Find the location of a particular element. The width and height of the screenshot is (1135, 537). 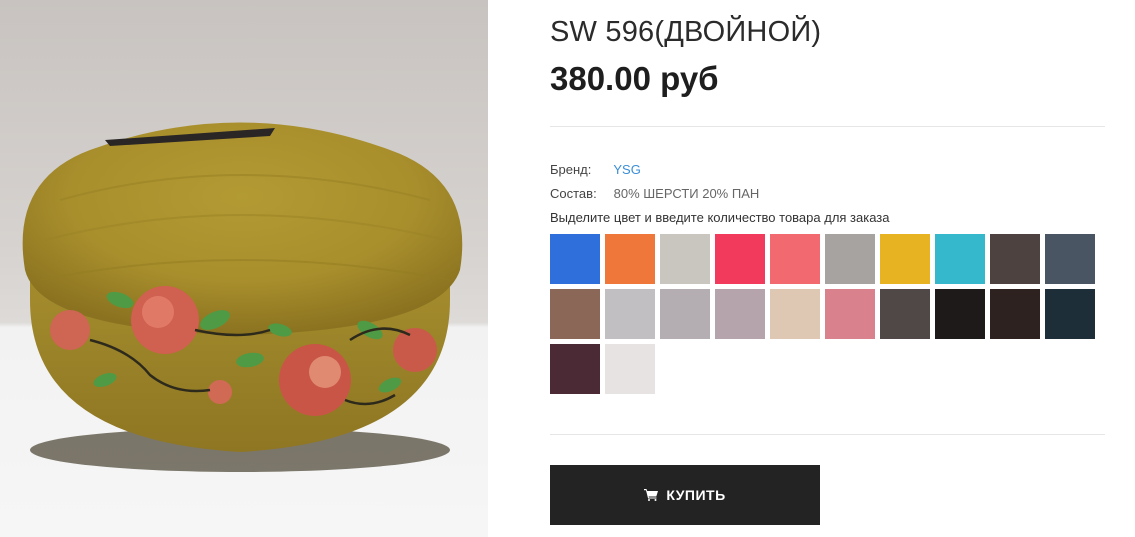

brand-label: Бренд: is located at coordinates (571, 169).